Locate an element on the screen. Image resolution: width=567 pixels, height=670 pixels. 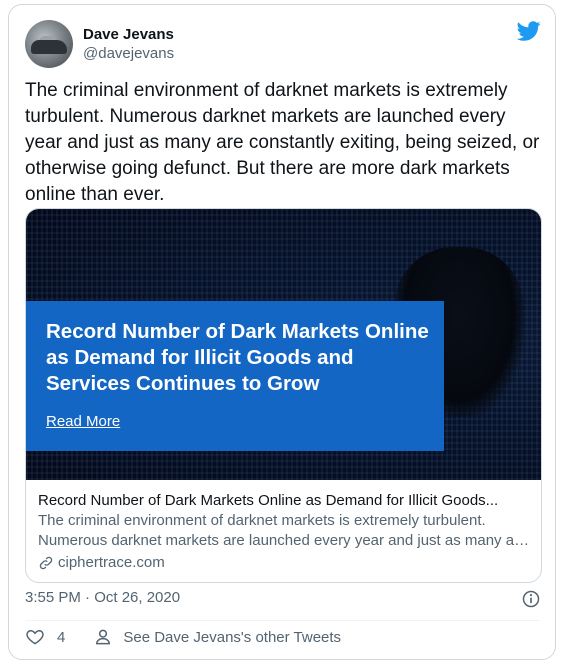
info-icon is located at coordinates (531, 599).